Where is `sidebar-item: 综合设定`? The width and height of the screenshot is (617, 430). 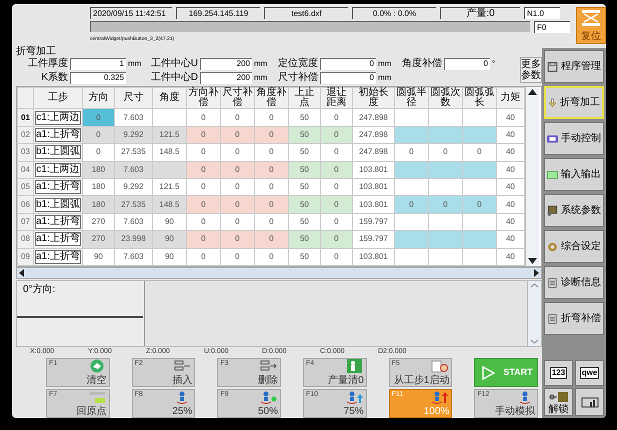 sidebar-item: 综合设定 is located at coordinates (574, 246).